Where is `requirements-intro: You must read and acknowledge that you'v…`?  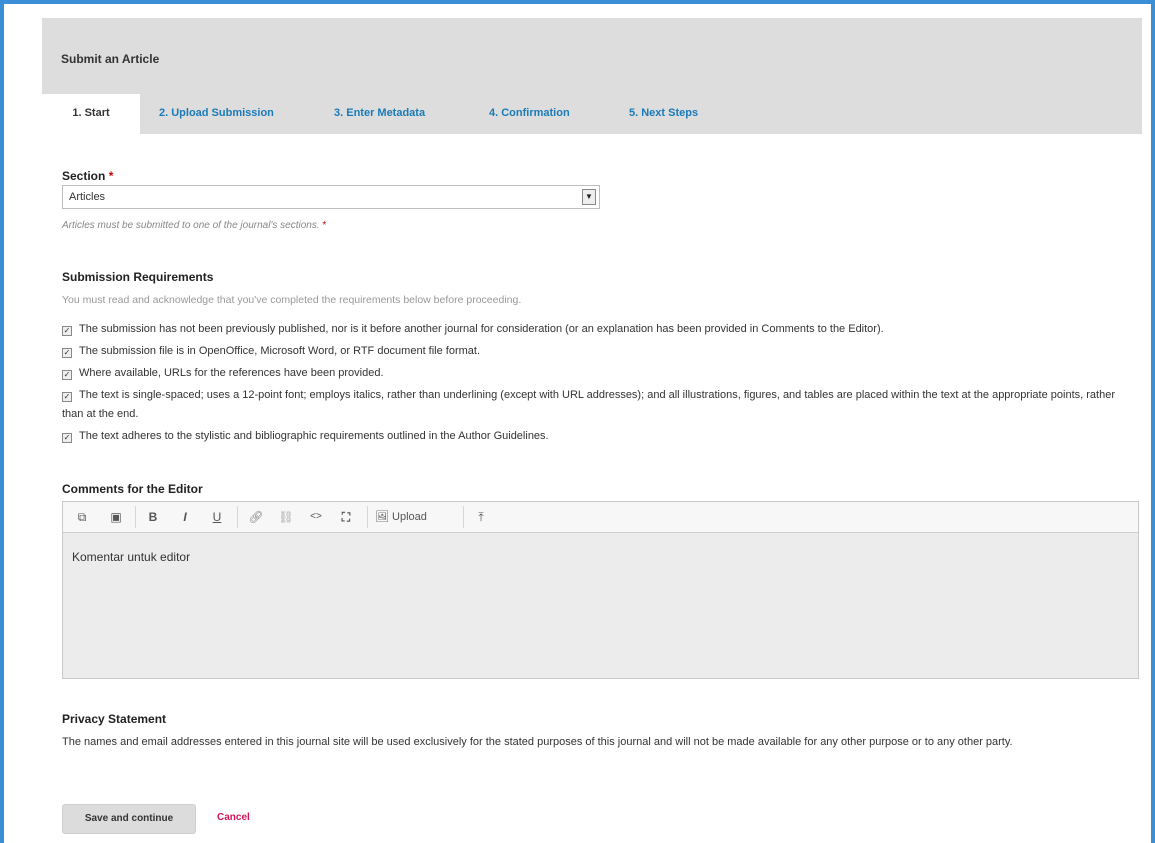 requirements-intro: You must read and acknowledge that you'v… is located at coordinates (292, 300).